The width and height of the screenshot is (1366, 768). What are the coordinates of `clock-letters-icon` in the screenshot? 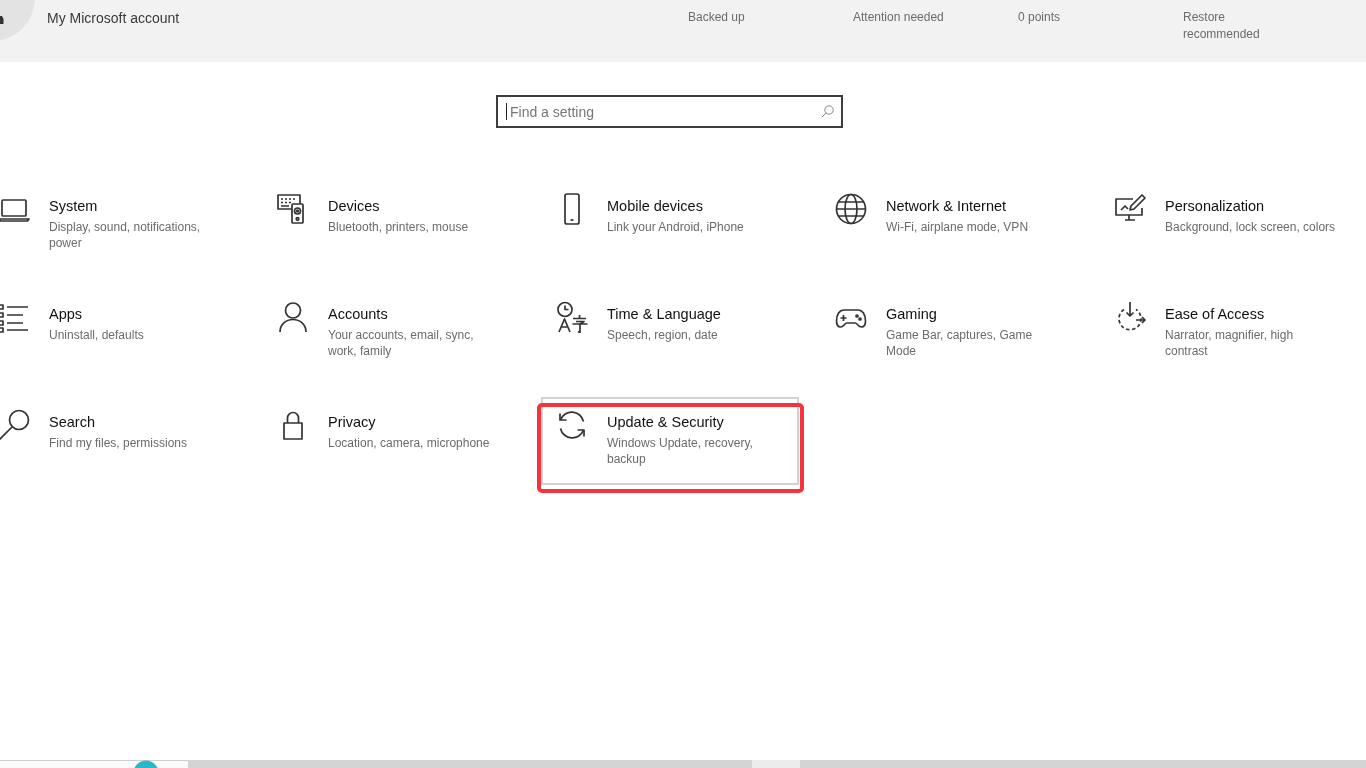 It's located at (572, 317).